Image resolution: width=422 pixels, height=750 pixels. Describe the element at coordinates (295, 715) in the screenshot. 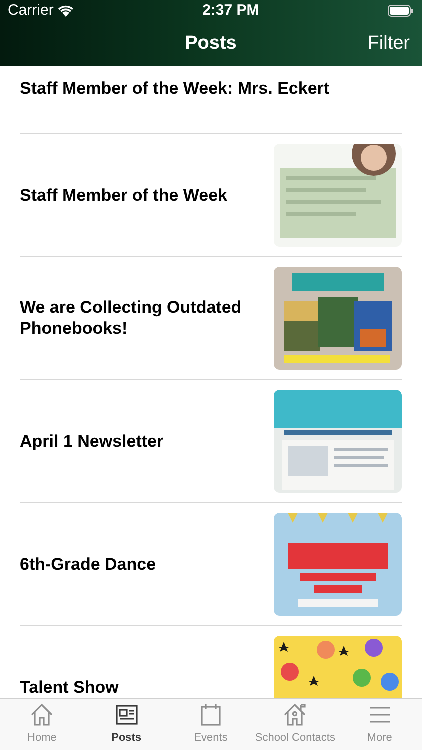

I see `school-icon` at that location.